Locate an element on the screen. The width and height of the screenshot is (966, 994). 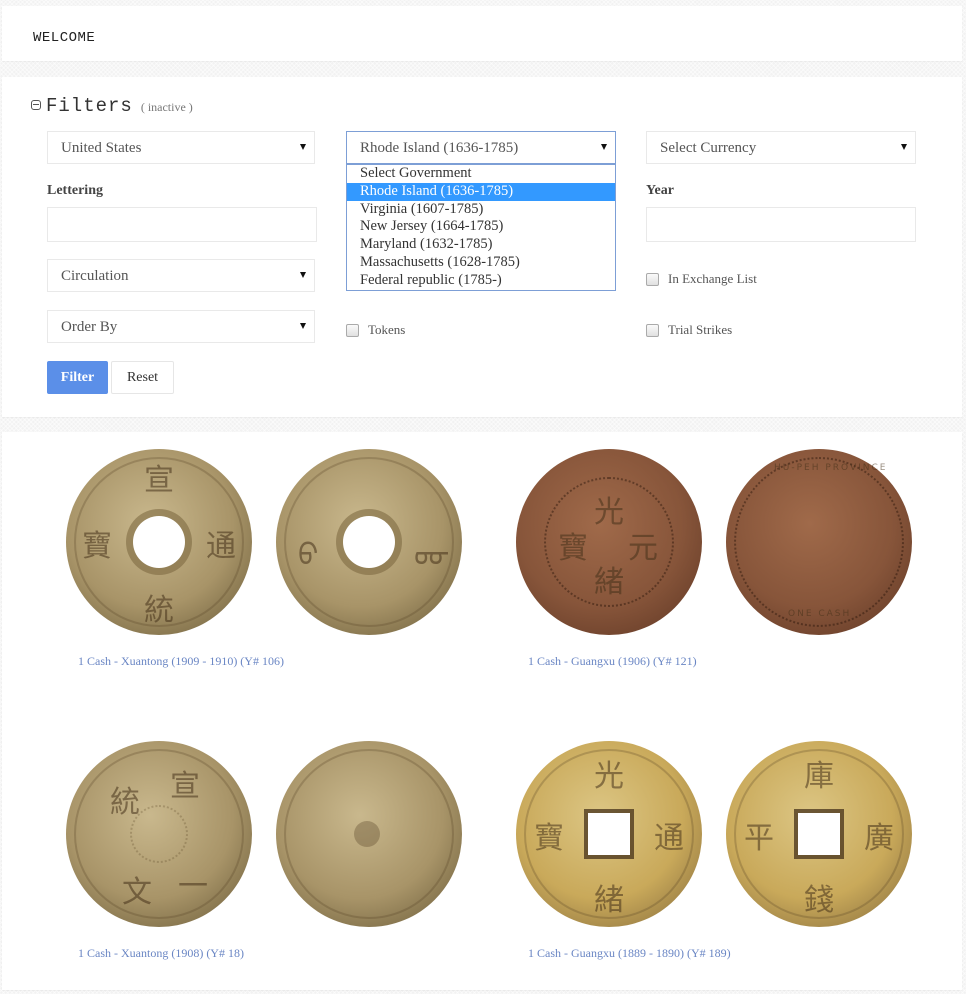
coin-reverse-image: ᠪ ᡂ is located at coordinates (369, 542).